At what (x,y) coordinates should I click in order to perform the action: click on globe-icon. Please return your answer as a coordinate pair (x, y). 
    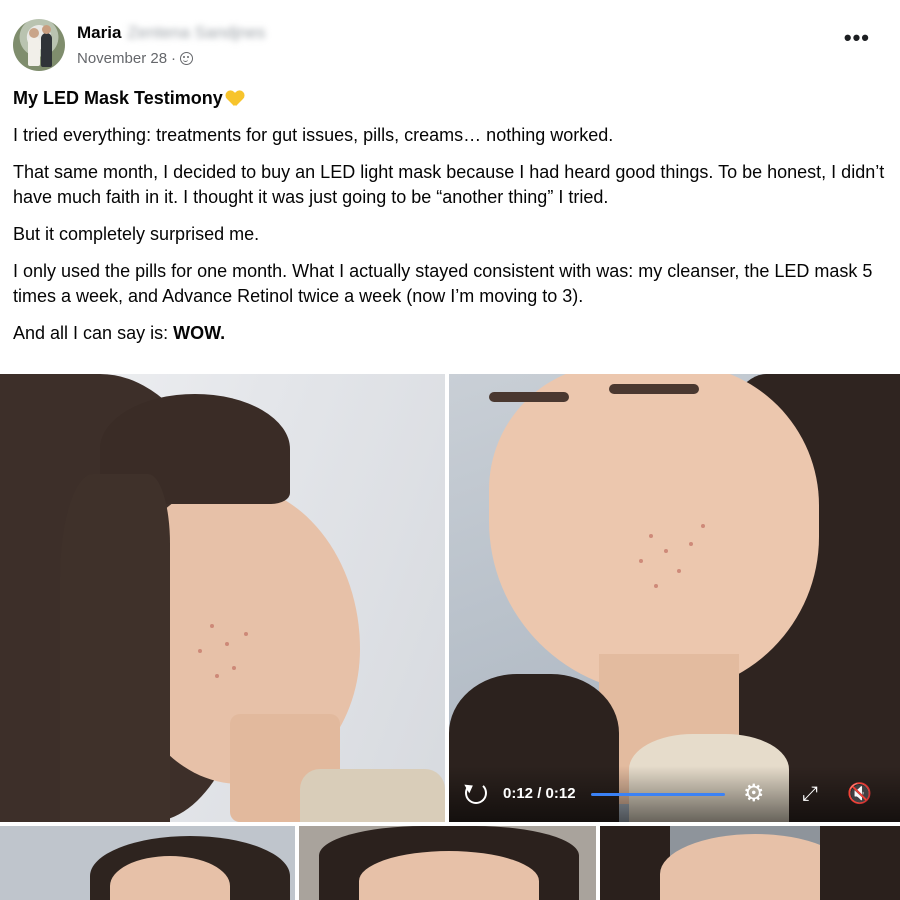
    Looking at the image, I should click on (187, 58).